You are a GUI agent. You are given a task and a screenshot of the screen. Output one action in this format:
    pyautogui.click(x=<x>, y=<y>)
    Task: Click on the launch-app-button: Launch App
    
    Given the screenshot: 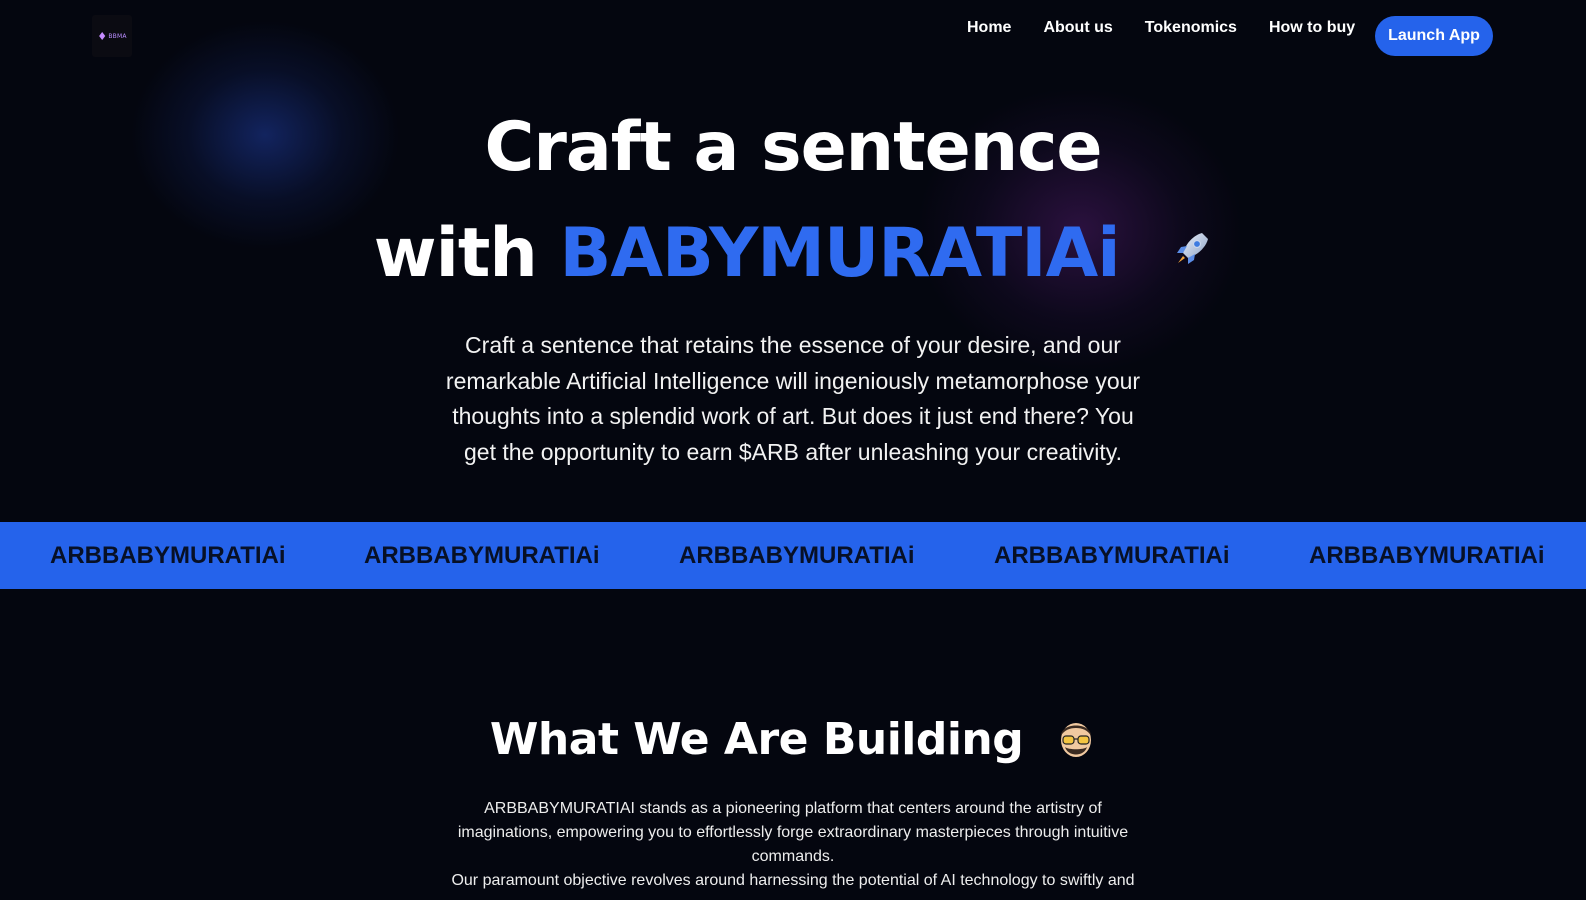 What is the action you would take?
    pyautogui.click(x=1434, y=36)
    